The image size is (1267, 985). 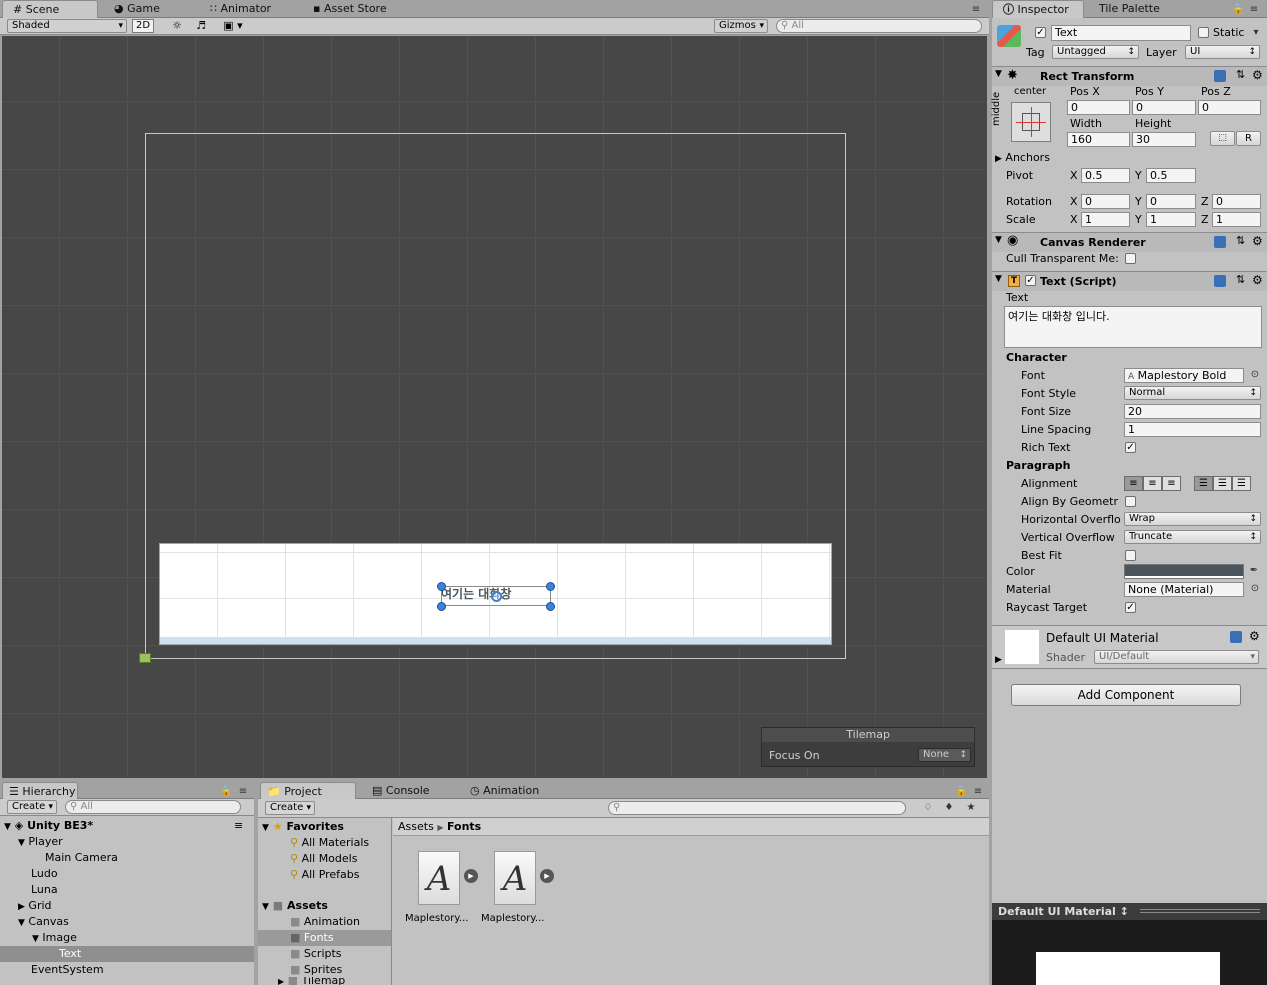 I want to click on text-content-area: 여기는 대화창 입니다., so click(x=1133, y=327).